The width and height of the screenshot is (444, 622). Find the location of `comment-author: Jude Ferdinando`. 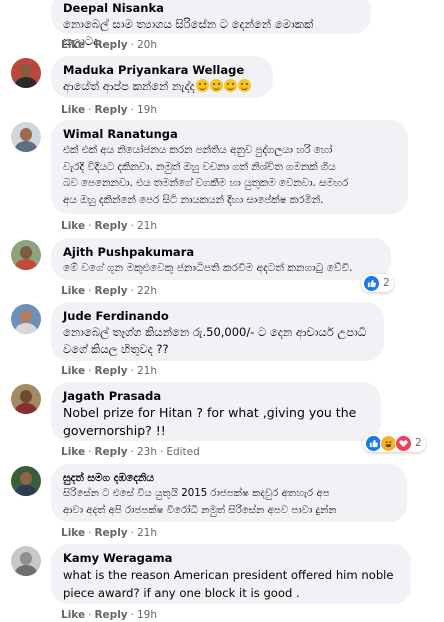

comment-author: Jude Ferdinando is located at coordinates (217, 316).